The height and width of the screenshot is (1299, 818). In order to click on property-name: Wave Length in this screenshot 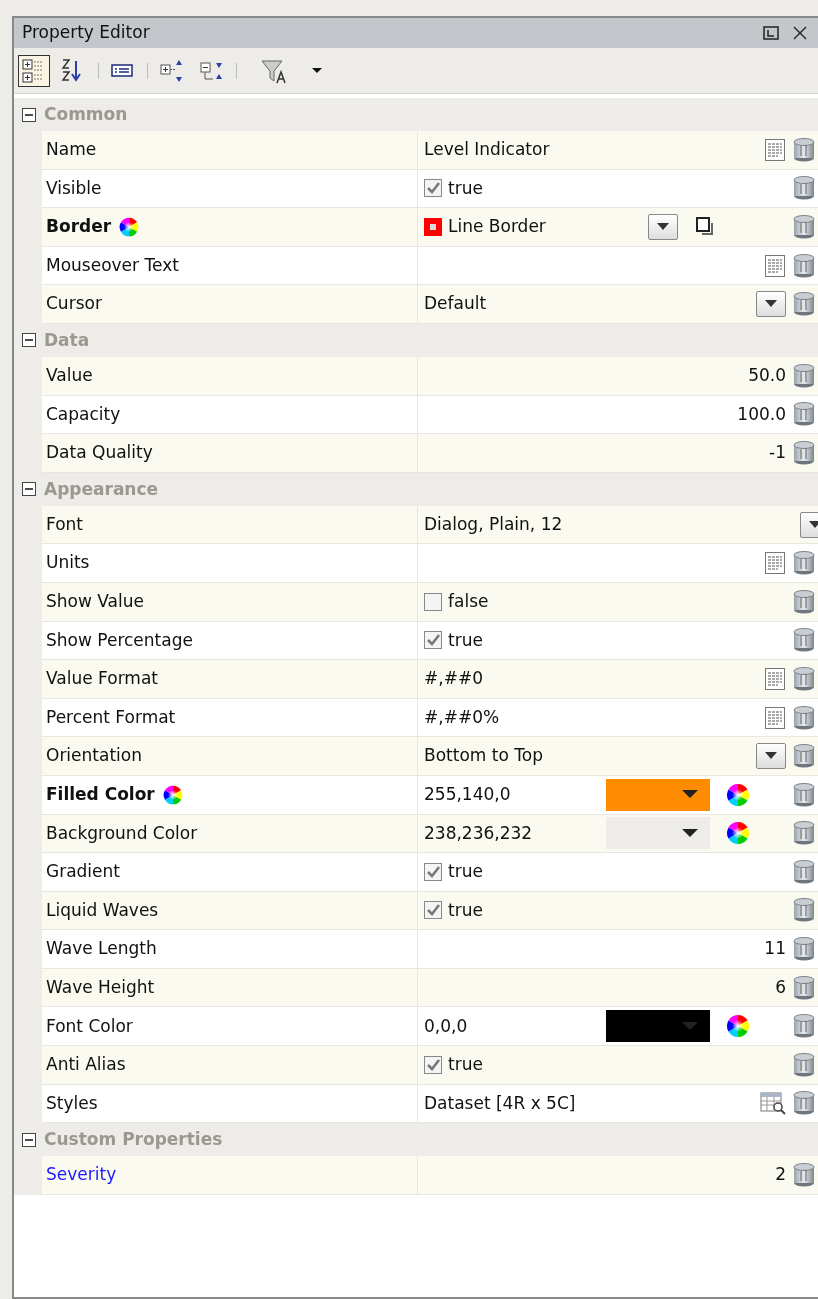, I will do `click(101, 949)`.